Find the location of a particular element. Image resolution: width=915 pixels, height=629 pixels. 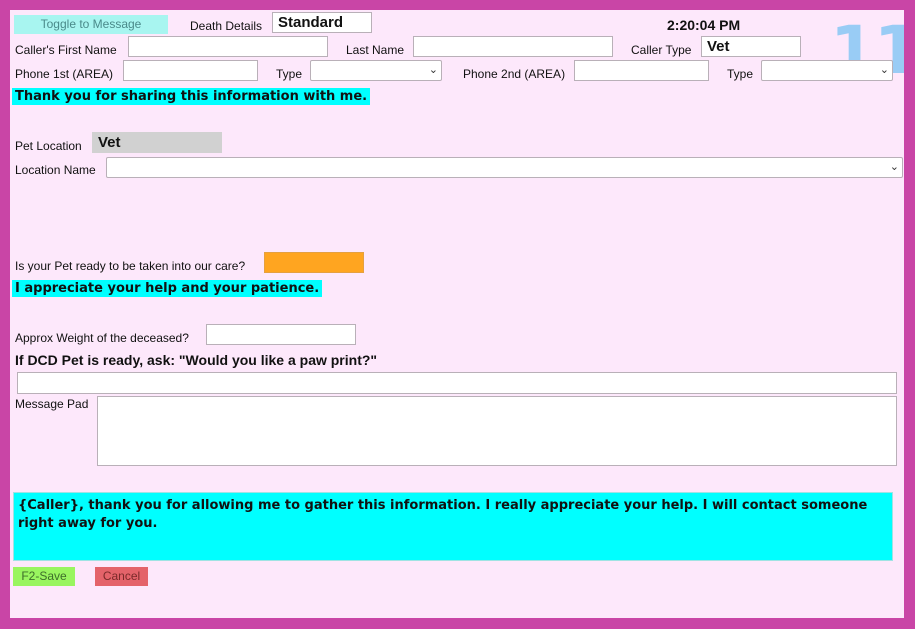

phone-2nd-input is located at coordinates (641, 70).